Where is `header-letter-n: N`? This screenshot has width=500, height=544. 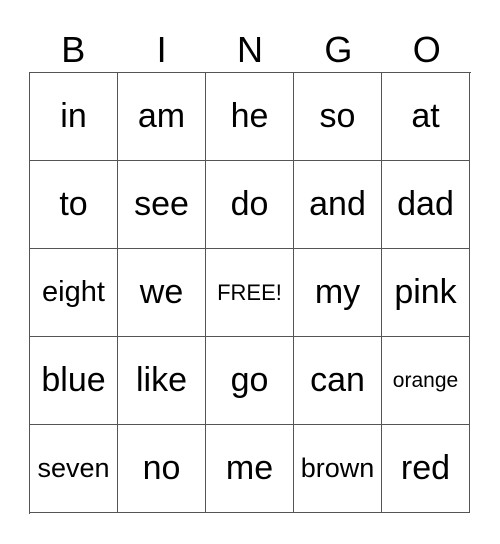 header-letter-n: N is located at coordinates (249, 49).